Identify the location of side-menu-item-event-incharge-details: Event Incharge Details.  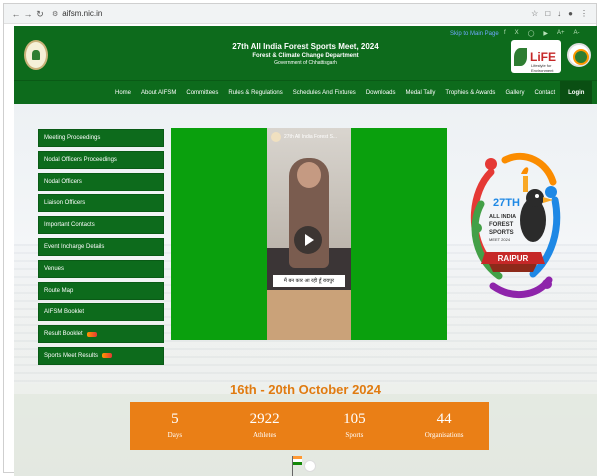
(101, 246).